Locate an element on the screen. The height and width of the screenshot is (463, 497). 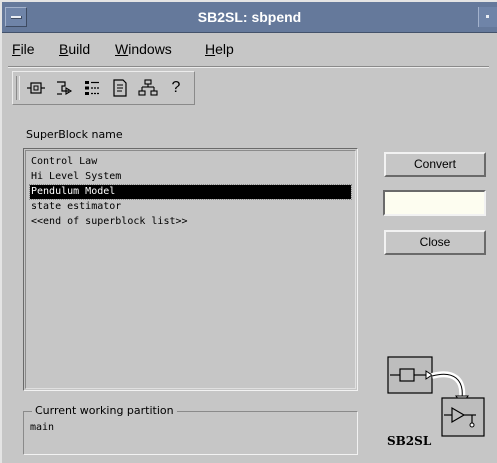
menu-windows-label: indows is located at coordinates (150, 49).